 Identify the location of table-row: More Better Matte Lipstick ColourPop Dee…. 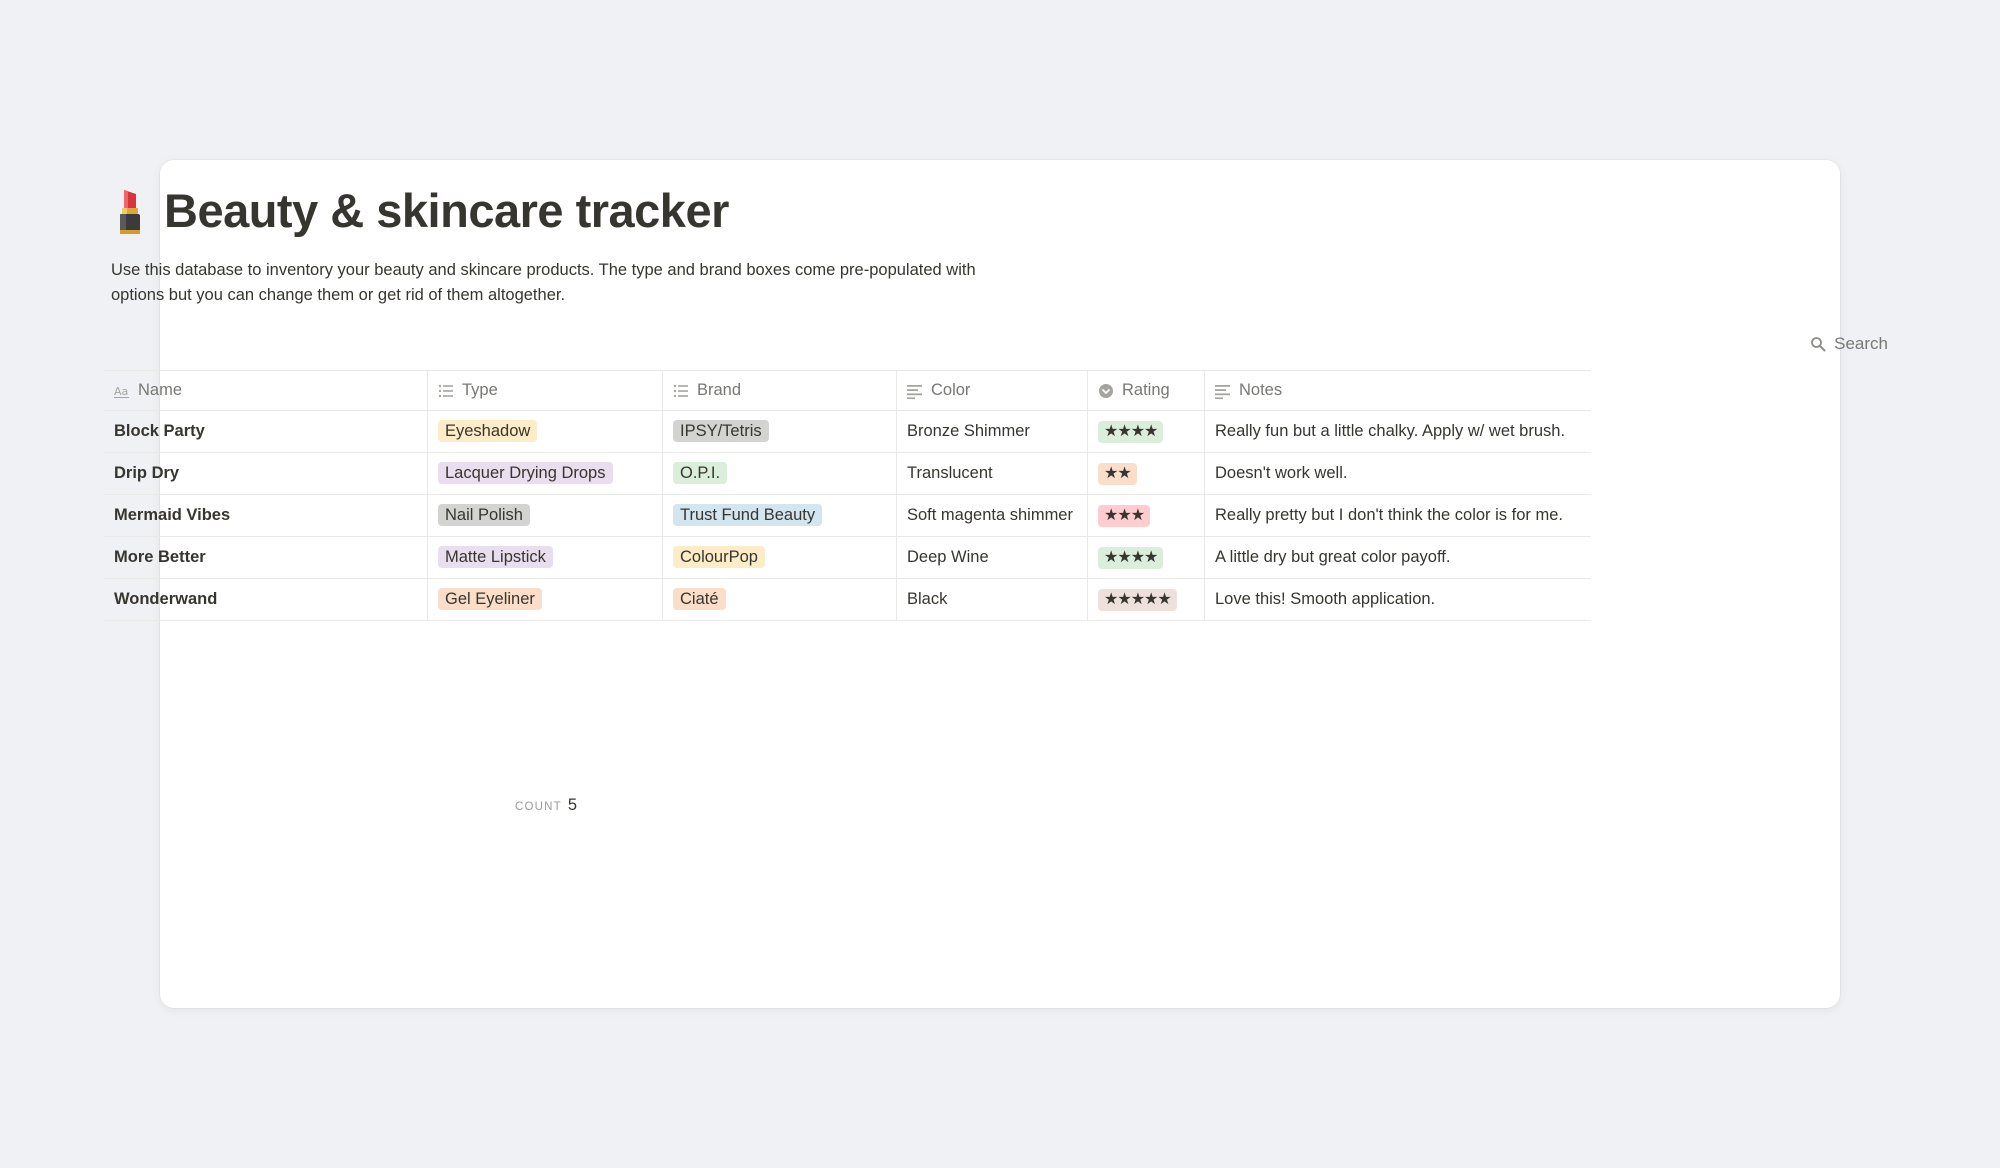
(847, 558).